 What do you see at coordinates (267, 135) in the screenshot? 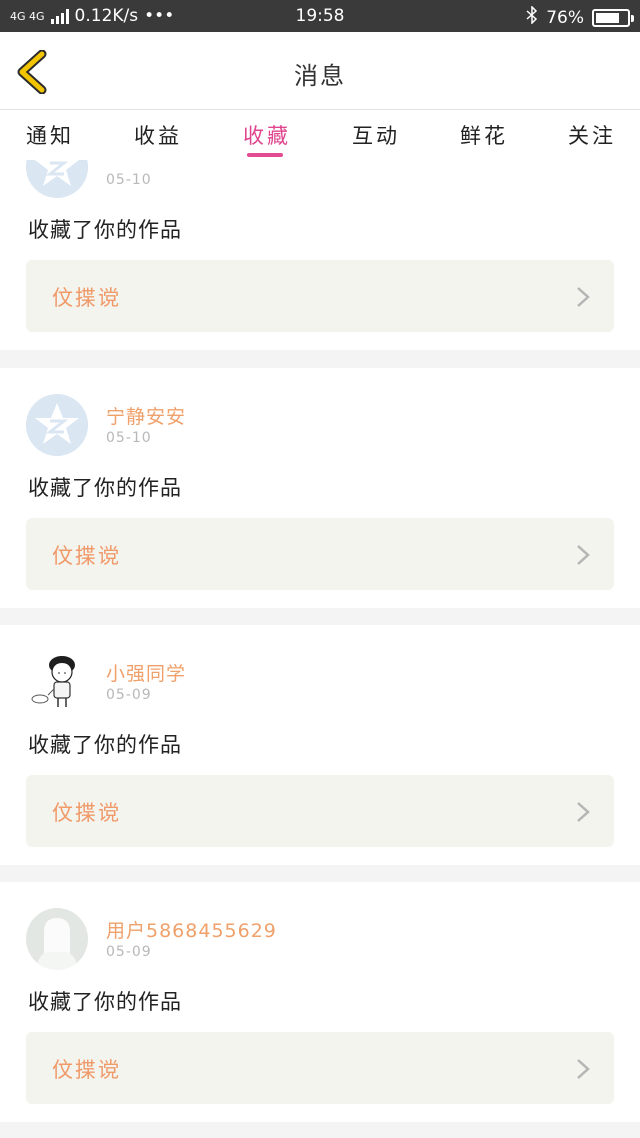
I see `tab-favorites: 收藏` at bounding box center [267, 135].